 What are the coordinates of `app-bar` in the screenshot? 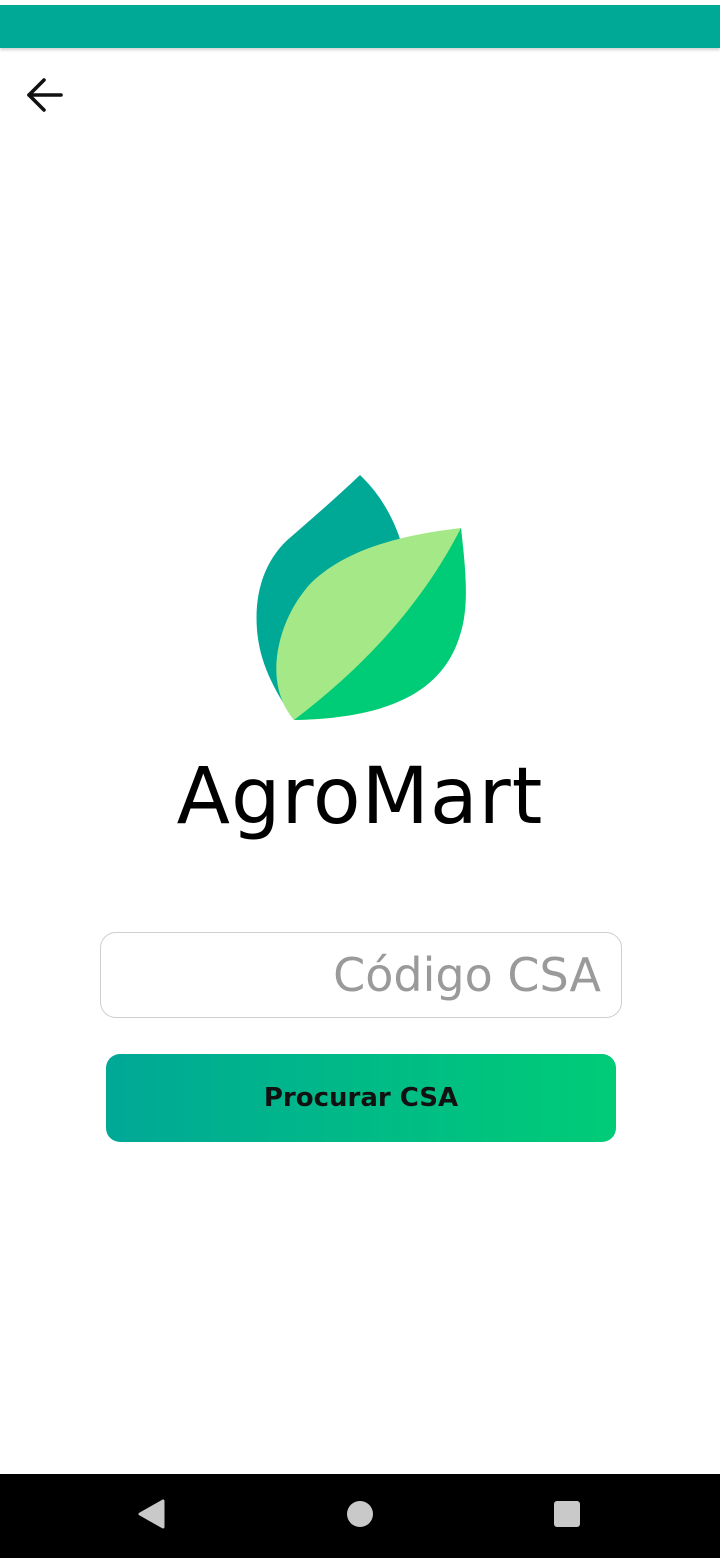 It's located at (360, 26).